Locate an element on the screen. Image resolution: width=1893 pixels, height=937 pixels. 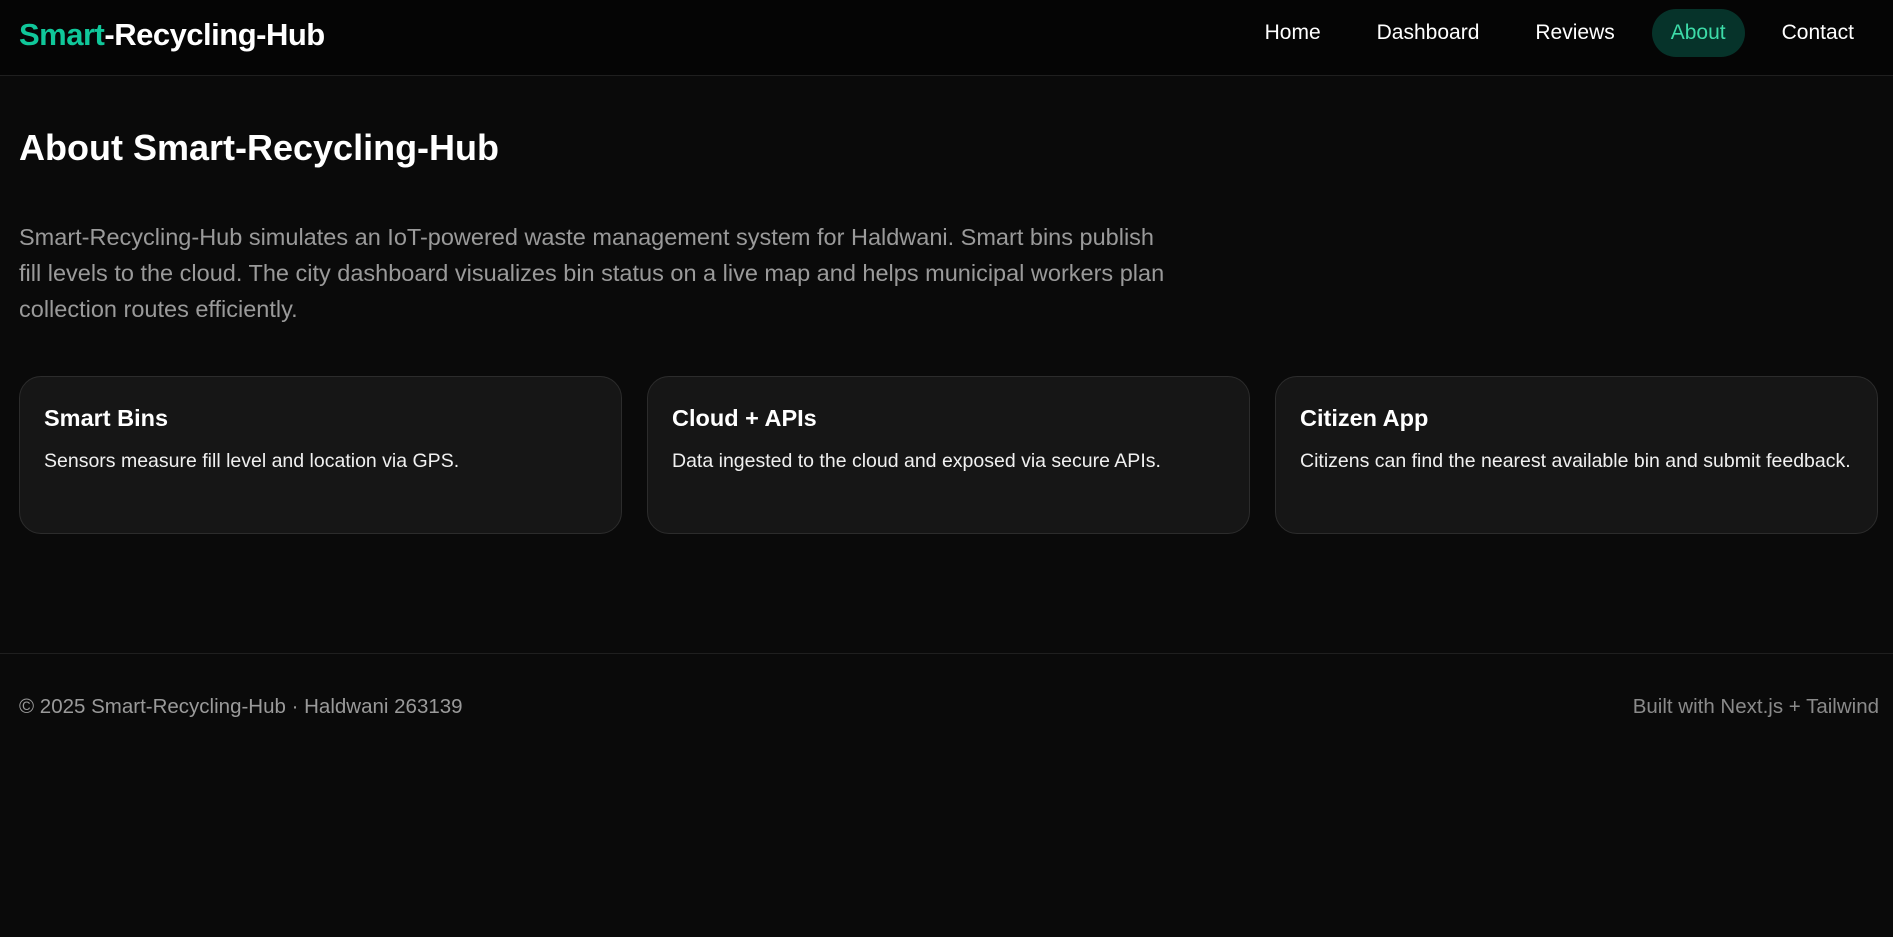
nav-link-dashboard: Dashboard is located at coordinates (1428, 33).